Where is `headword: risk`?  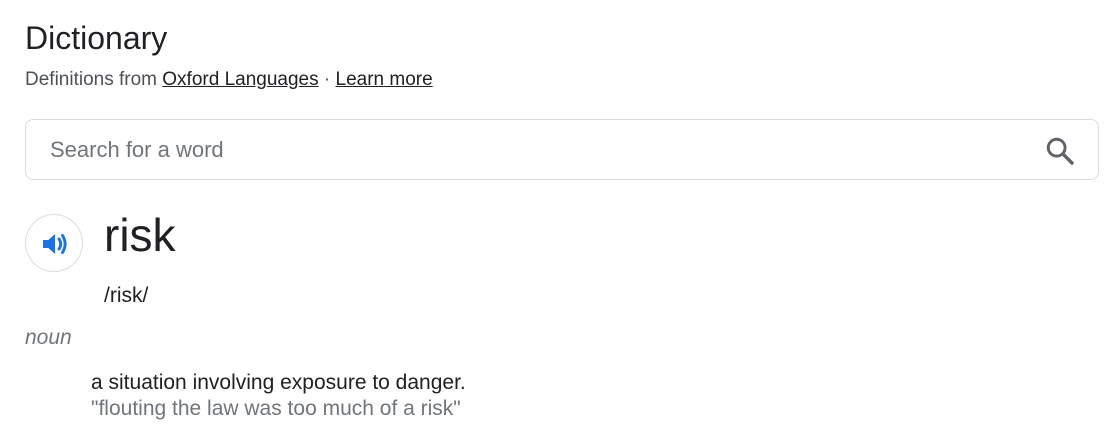
headword: risk is located at coordinates (140, 235).